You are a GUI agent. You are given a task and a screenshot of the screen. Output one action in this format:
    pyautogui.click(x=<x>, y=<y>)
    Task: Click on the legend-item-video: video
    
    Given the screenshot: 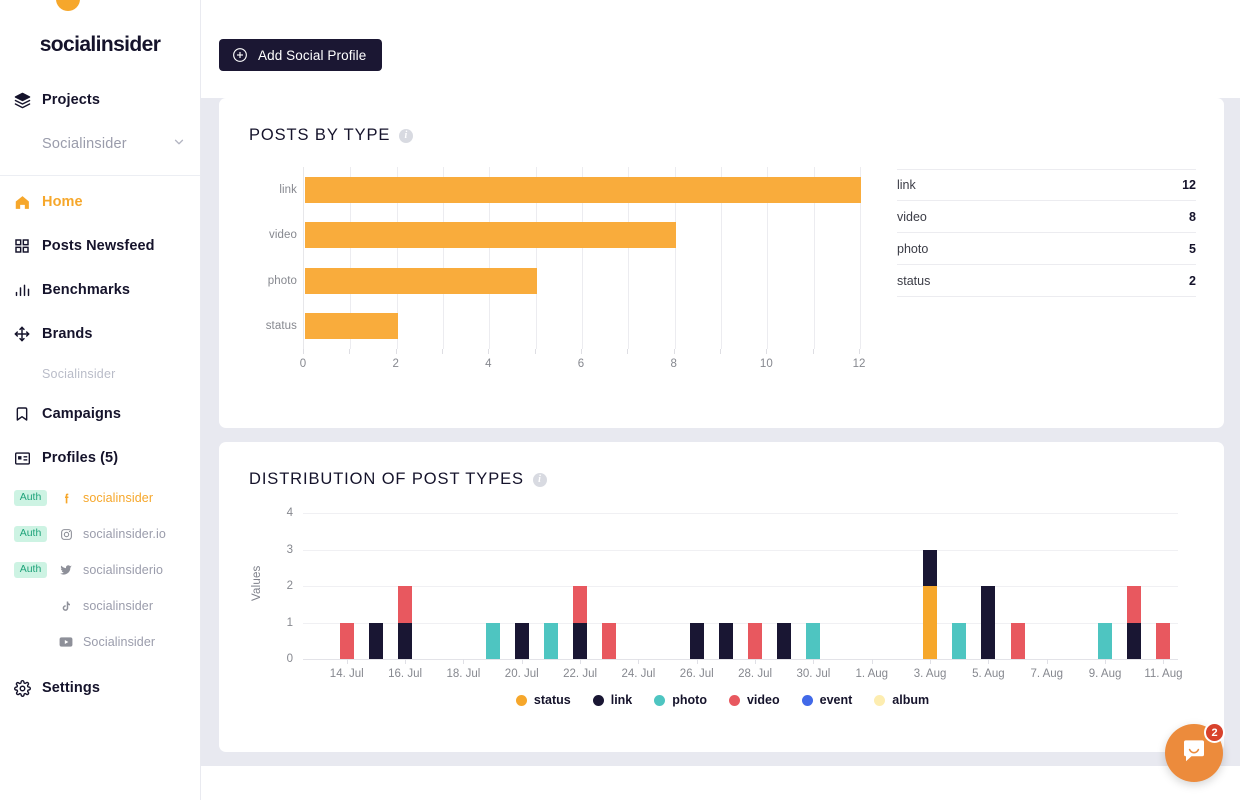 What is the action you would take?
    pyautogui.click(x=754, y=700)
    